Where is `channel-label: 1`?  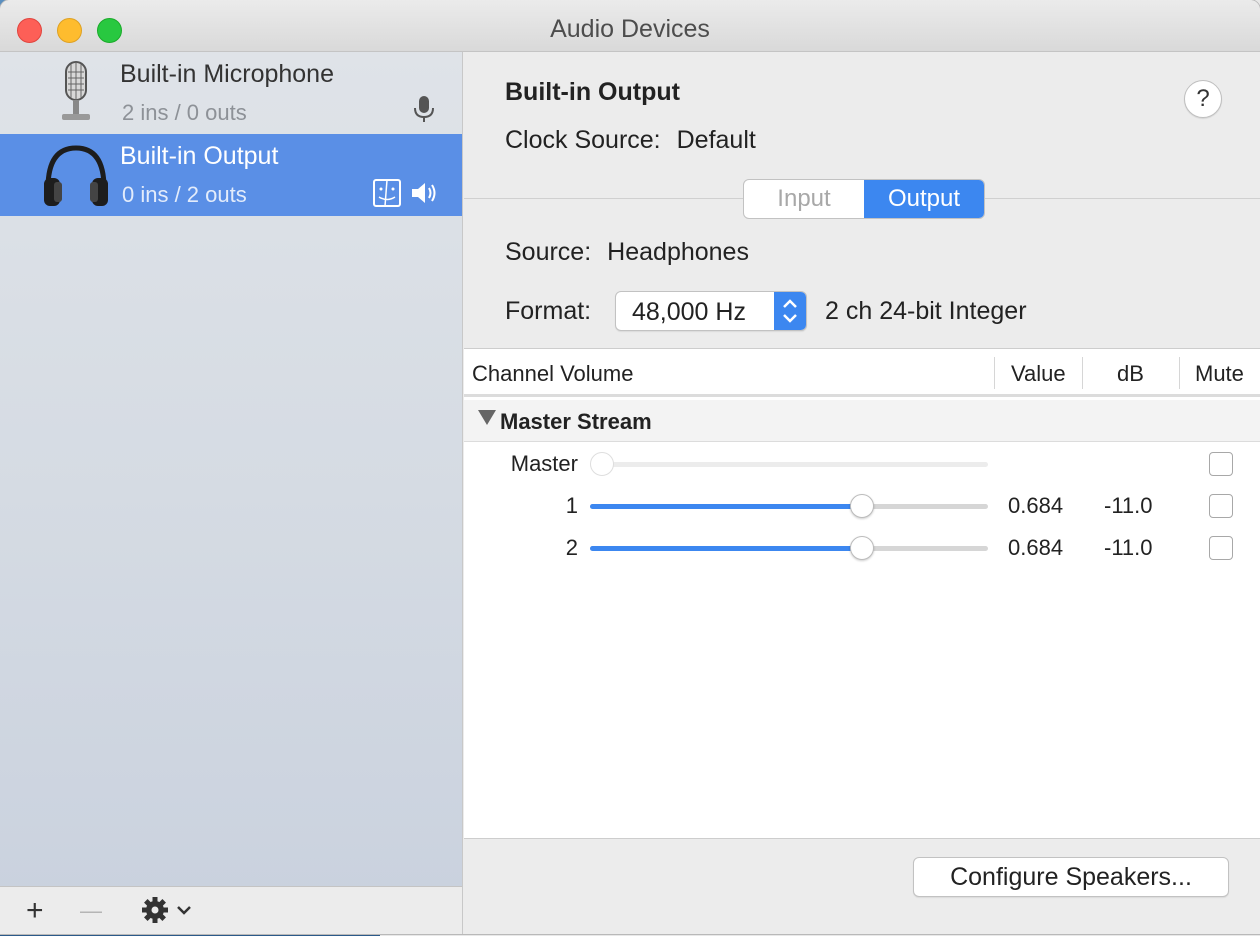
channel-label: 1 is located at coordinates (571, 505).